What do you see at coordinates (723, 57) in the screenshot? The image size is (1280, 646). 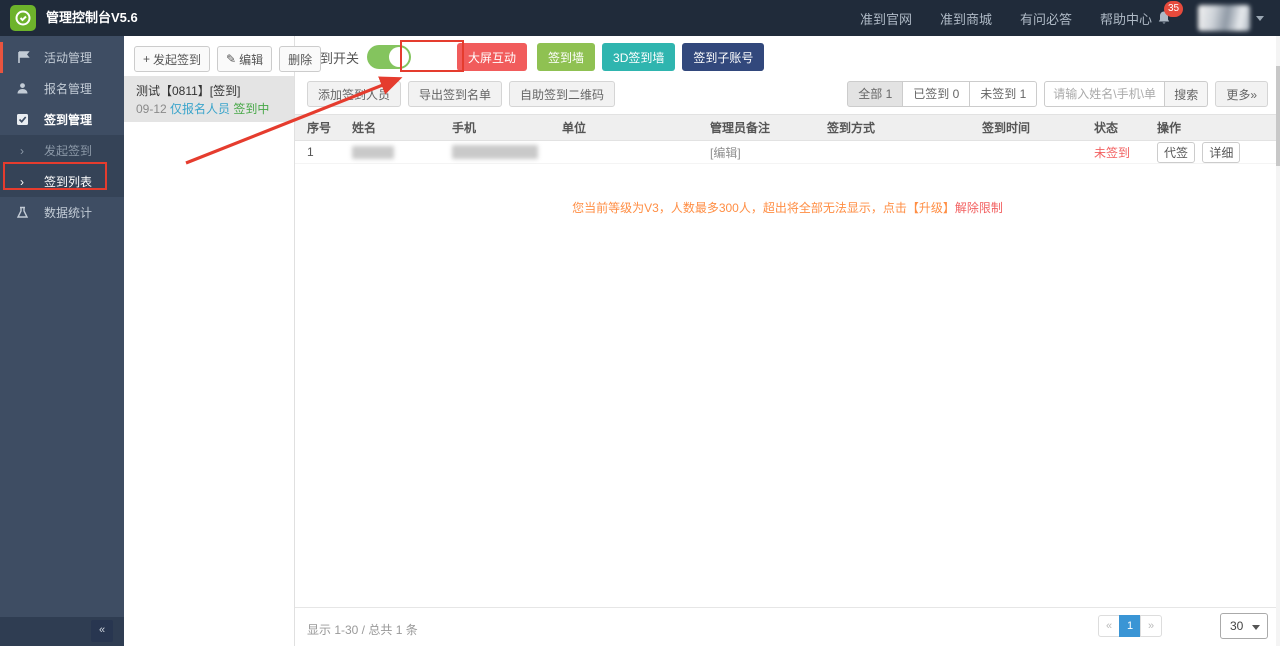 I see `sub-account-button: 签到子账号` at bounding box center [723, 57].